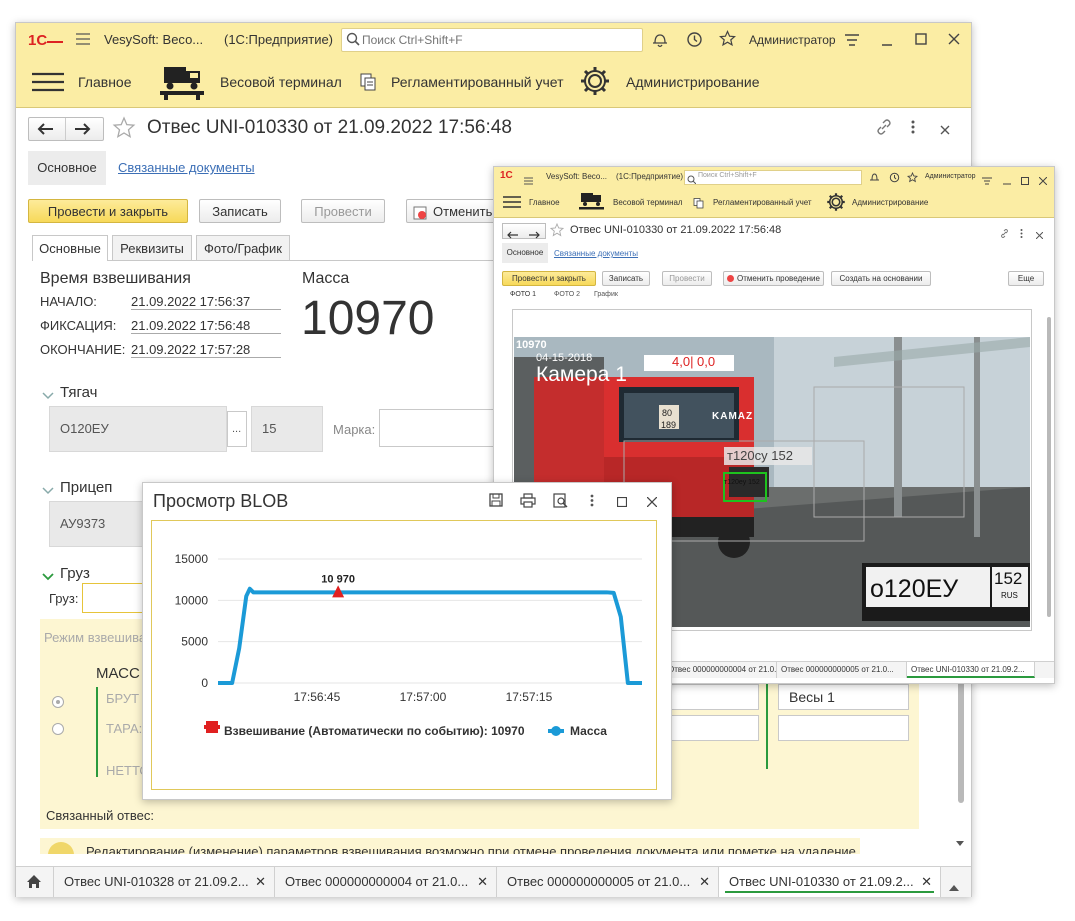 The image size is (1075, 921). Describe the element at coordinates (78, 392) in the screenshot. I see `tractor-title: Тягач` at that location.